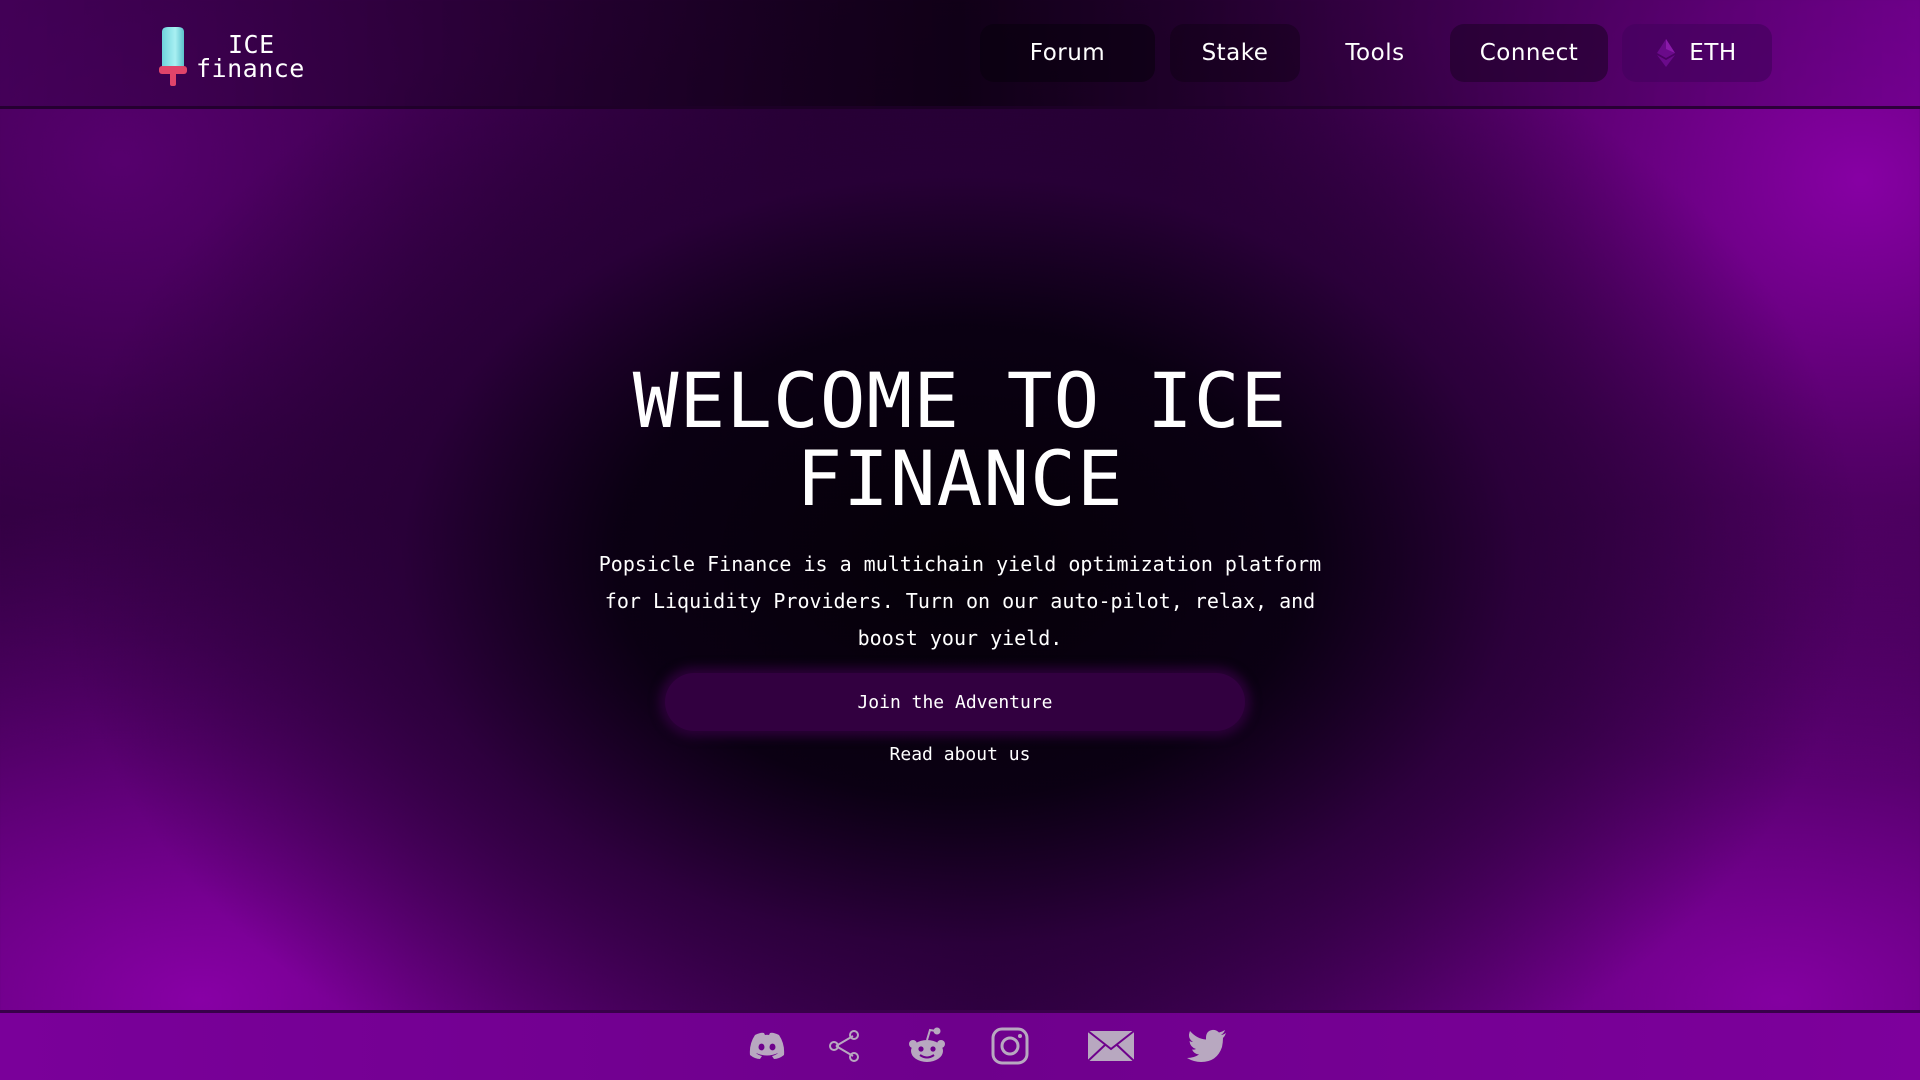  Describe the element at coordinates (250, 68) in the screenshot. I see `logo-line-finance: finance` at that location.